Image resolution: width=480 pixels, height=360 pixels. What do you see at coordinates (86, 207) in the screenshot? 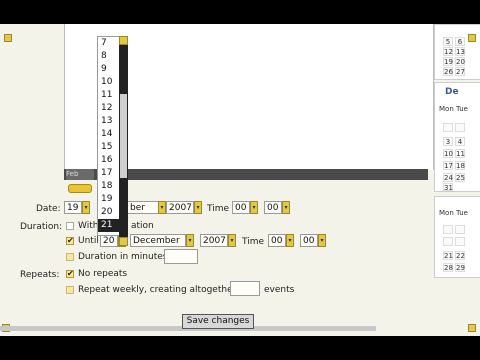
I see `date-day-arrow-icon: ▾` at bounding box center [86, 207].